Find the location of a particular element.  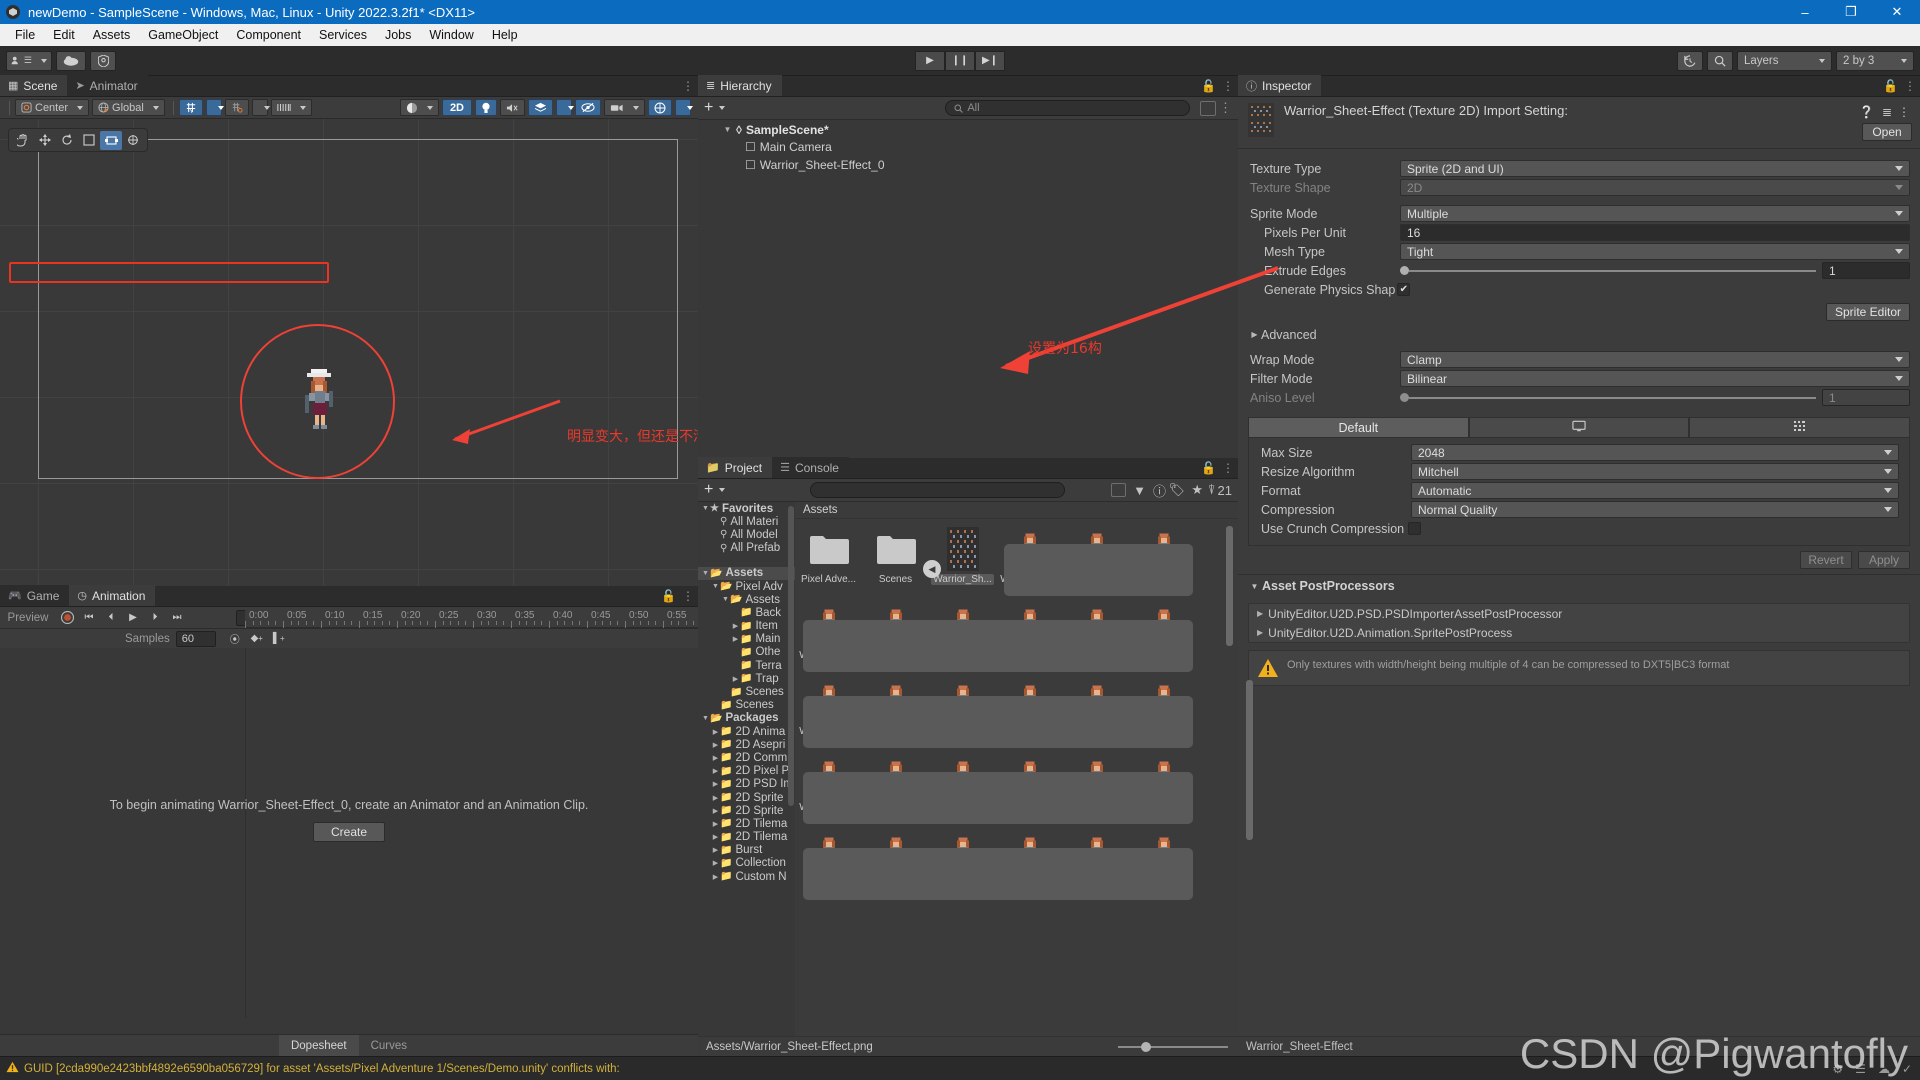

chevron-down-icon is located at coordinates (722, 108).